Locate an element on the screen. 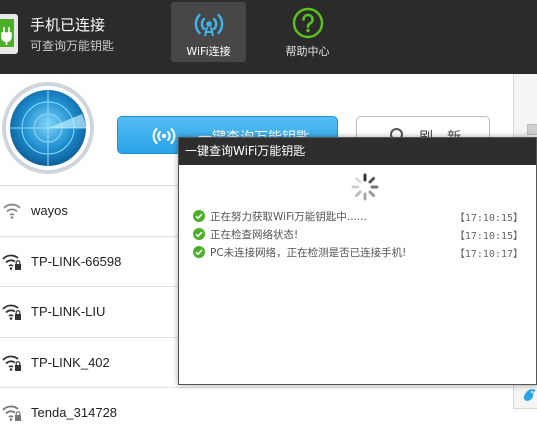  wifi-ssid: TP-LINK_402 is located at coordinates (70, 362).